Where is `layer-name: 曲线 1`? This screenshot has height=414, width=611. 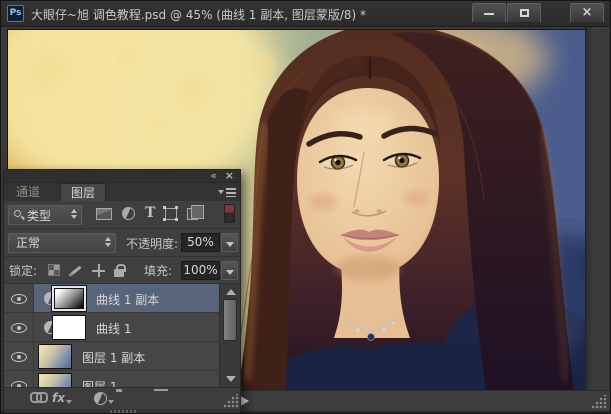
layer-name: 曲线 1 is located at coordinates (113, 328).